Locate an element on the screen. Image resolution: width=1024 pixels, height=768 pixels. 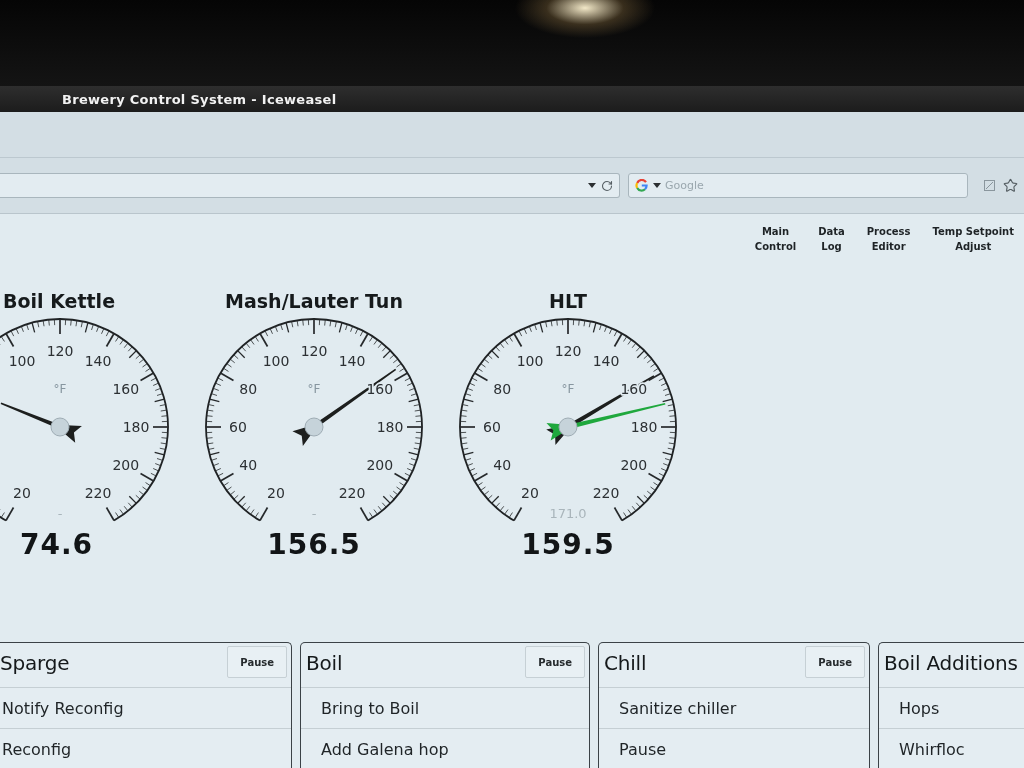
step-row: Add Galena hop is located at coordinates (445, 748).